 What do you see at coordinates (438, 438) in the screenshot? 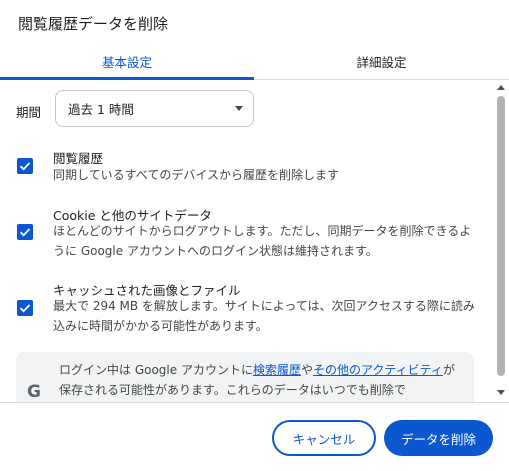
I see `delete-data-button: データを削除` at bounding box center [438, 438].